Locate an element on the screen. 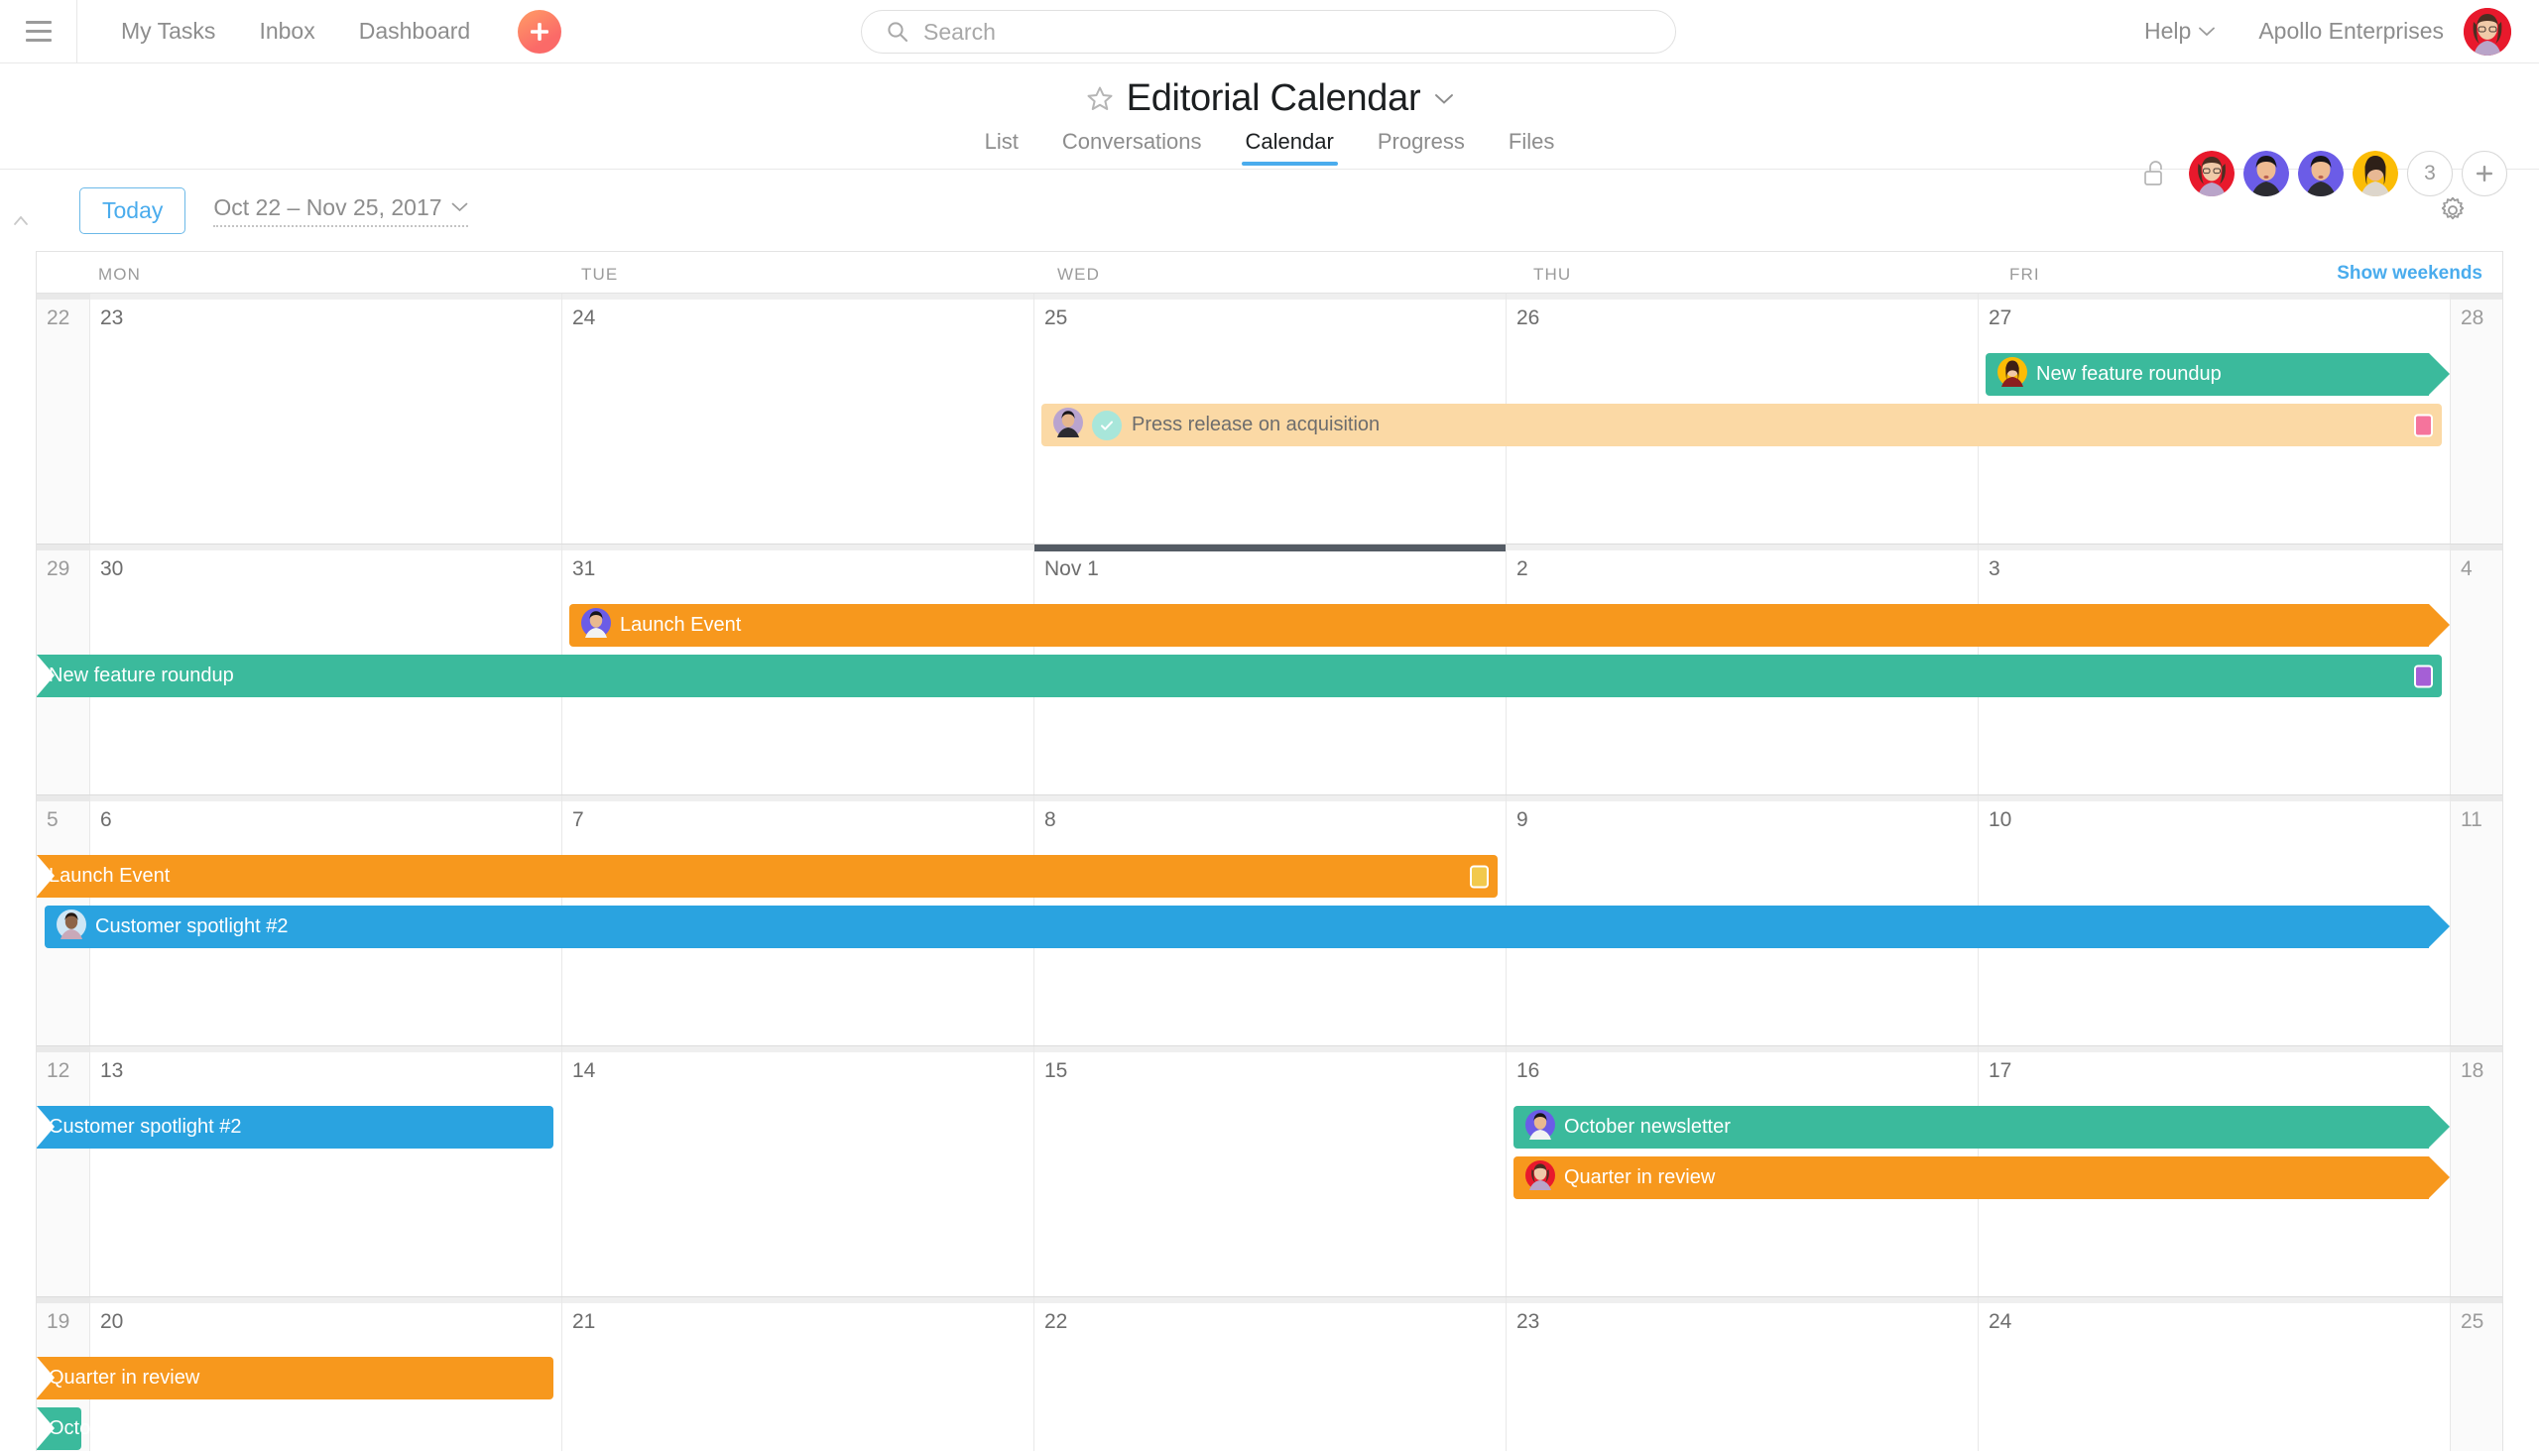 The image size is (2539, 1456). calendar-day-cell: 12 is located at coordinates (63, 1171).